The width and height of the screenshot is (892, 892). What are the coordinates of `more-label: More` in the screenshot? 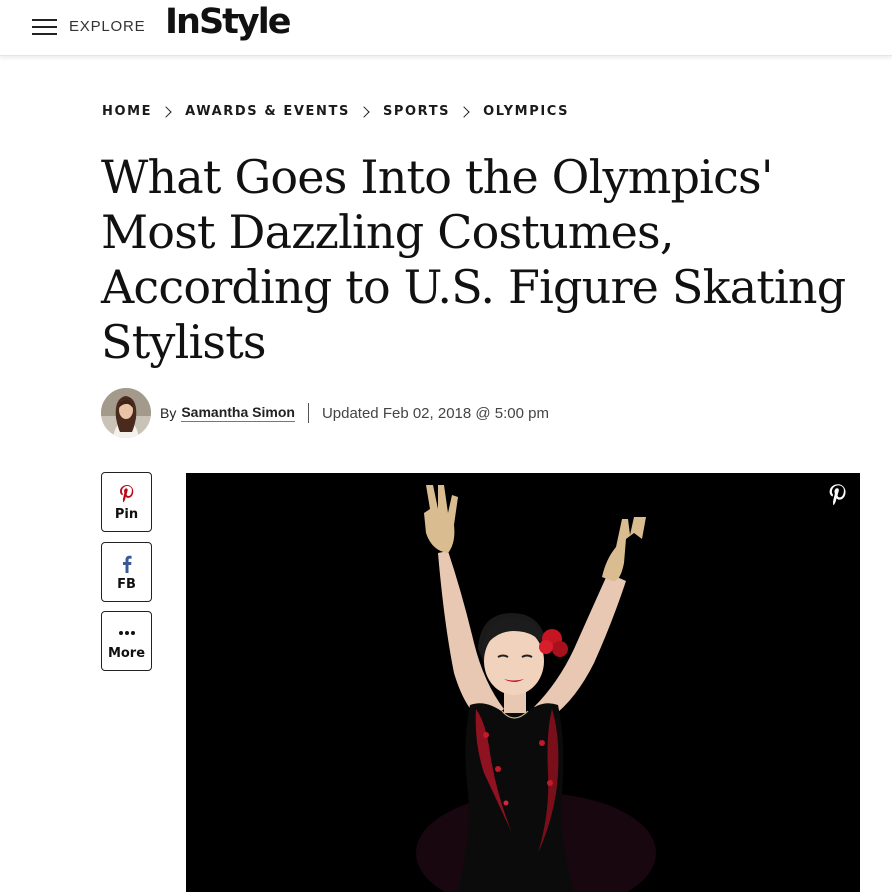 It's located at (126, 653).